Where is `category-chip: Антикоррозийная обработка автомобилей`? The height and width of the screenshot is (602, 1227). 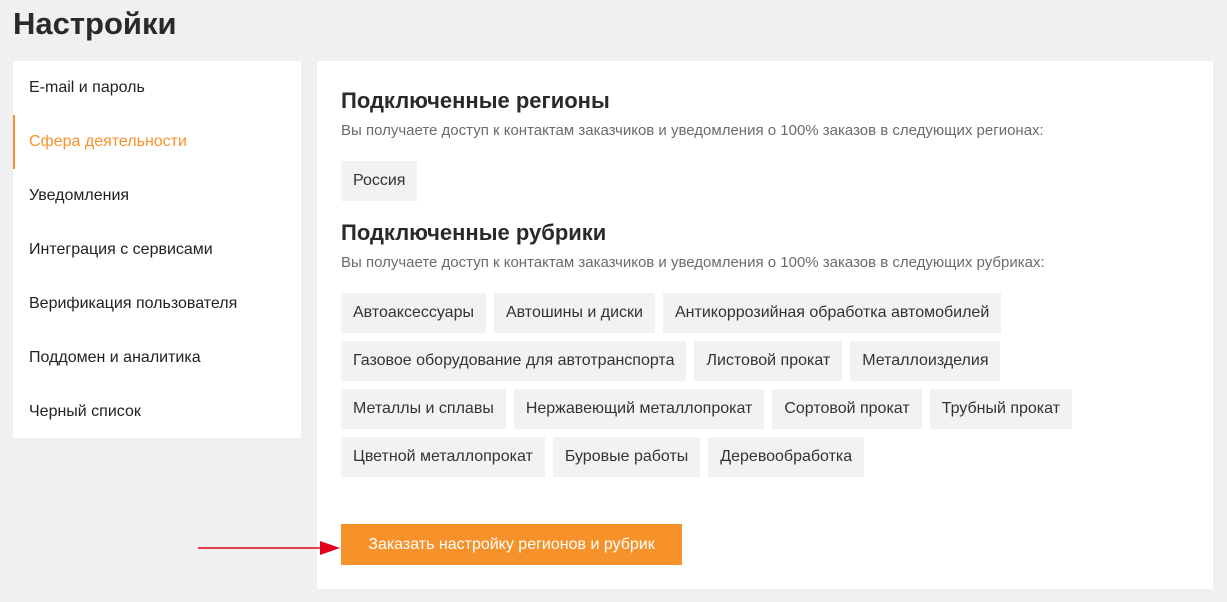 category-chip: Антикоррозийная обработка автомобилей is located at coordinates (832, 313).